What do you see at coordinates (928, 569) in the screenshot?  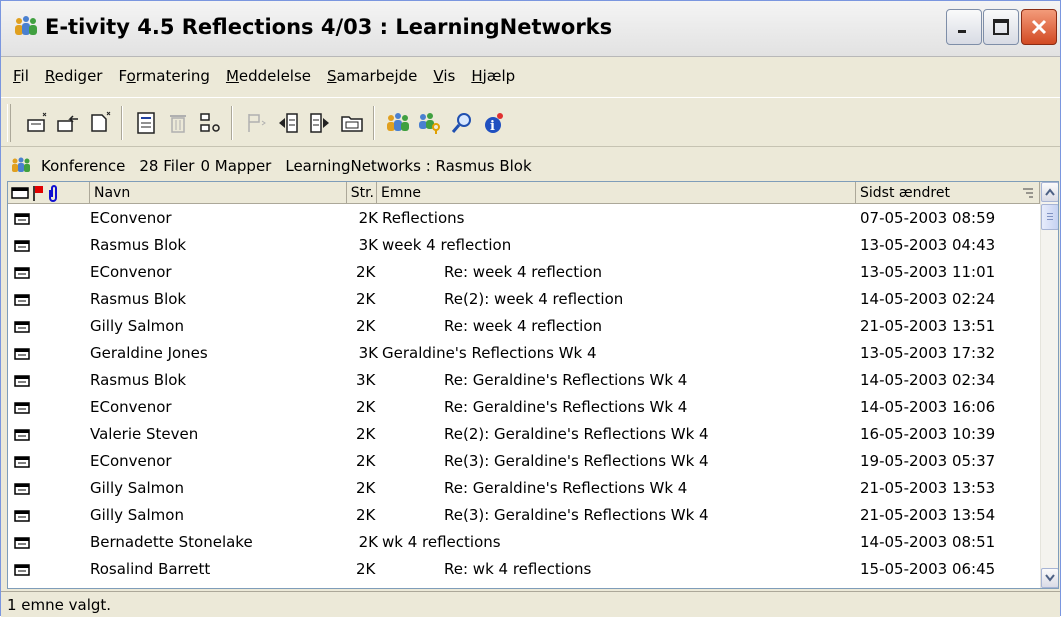 I see `row-modified: 15-05-2003 06:45` at bounding box center [928, 569].